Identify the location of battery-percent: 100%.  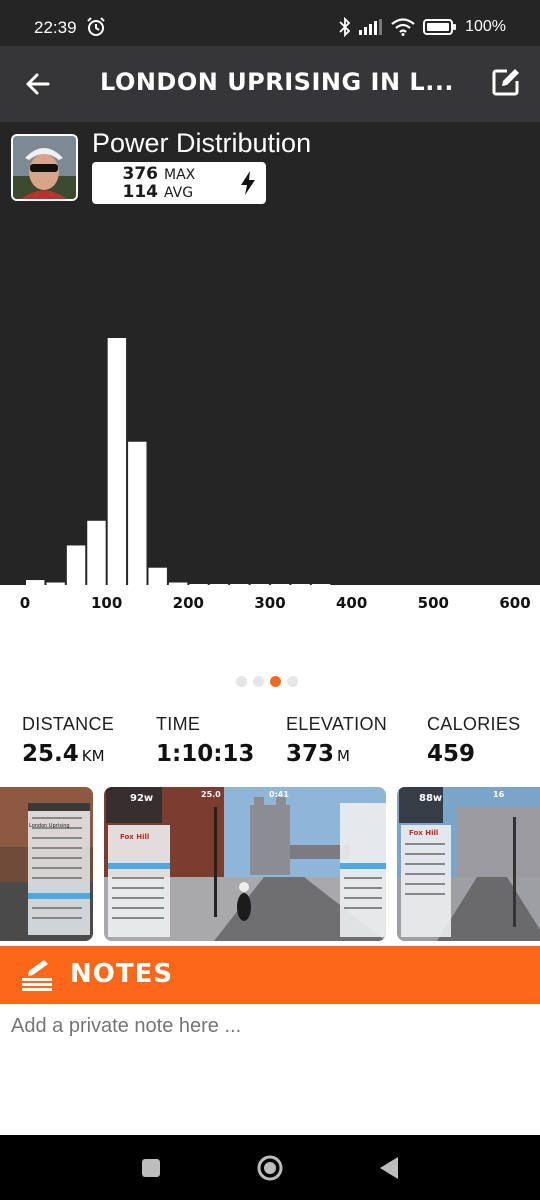
(485, 26).